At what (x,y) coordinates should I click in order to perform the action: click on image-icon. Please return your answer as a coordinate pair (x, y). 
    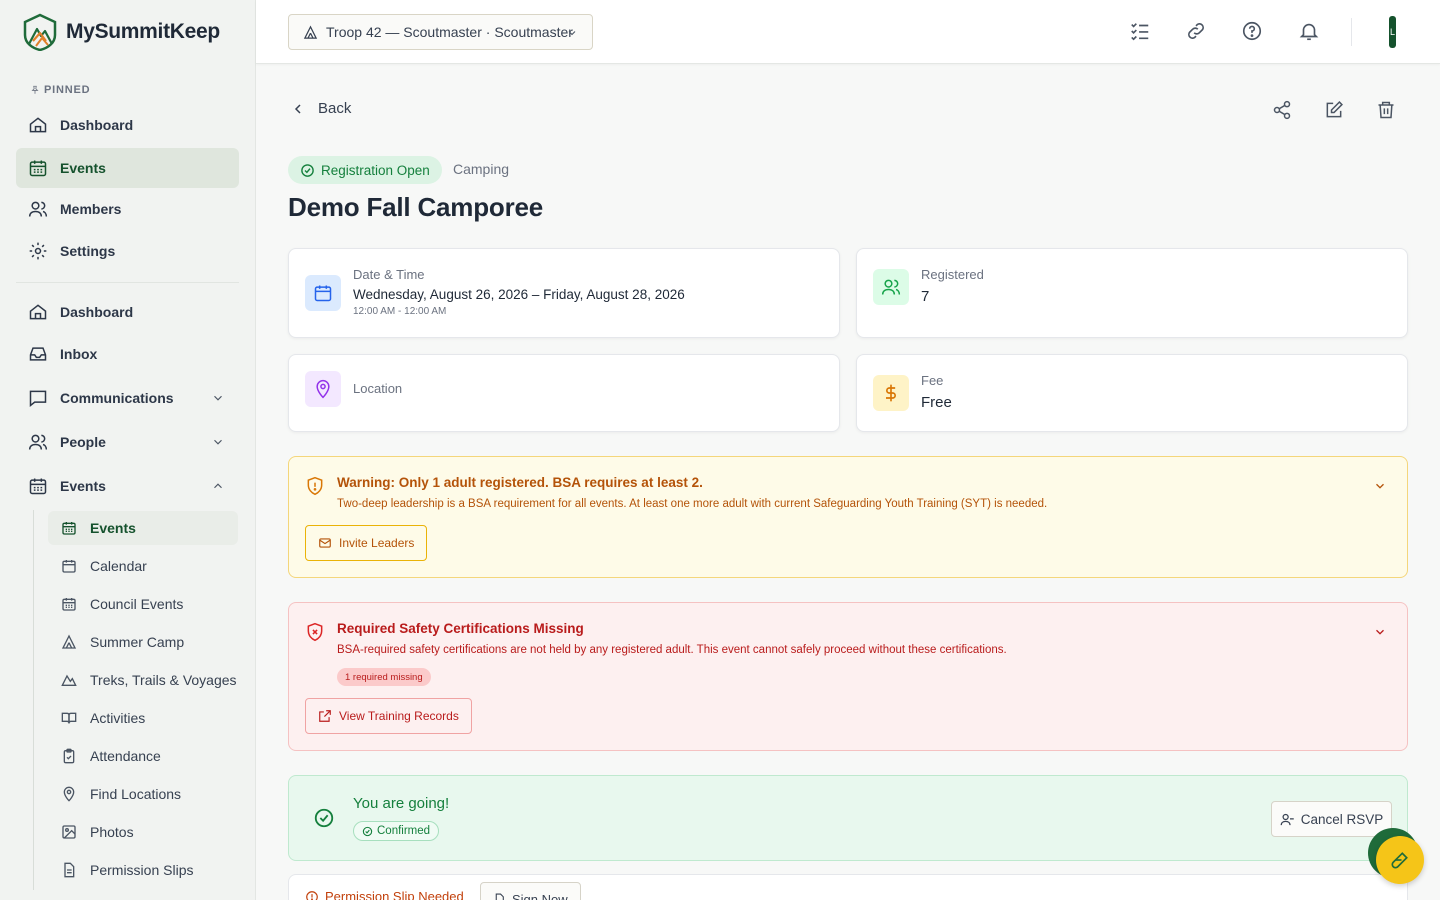
    Looking at the image, I should click on (69, 832).